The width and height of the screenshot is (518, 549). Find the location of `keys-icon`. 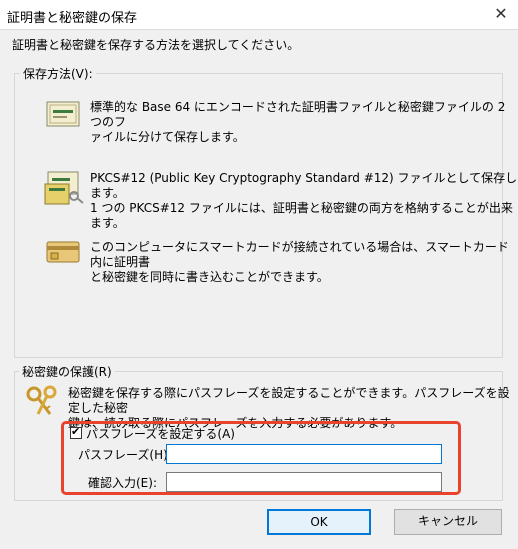

keys-icon is located at coordinates (41, 400).